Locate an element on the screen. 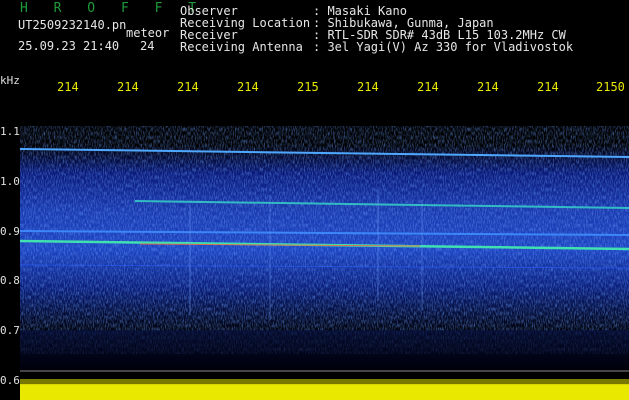 This screenshot has width=629, height=400. y-tick-1-1: 1.1 is located at coordinates (10, 131).